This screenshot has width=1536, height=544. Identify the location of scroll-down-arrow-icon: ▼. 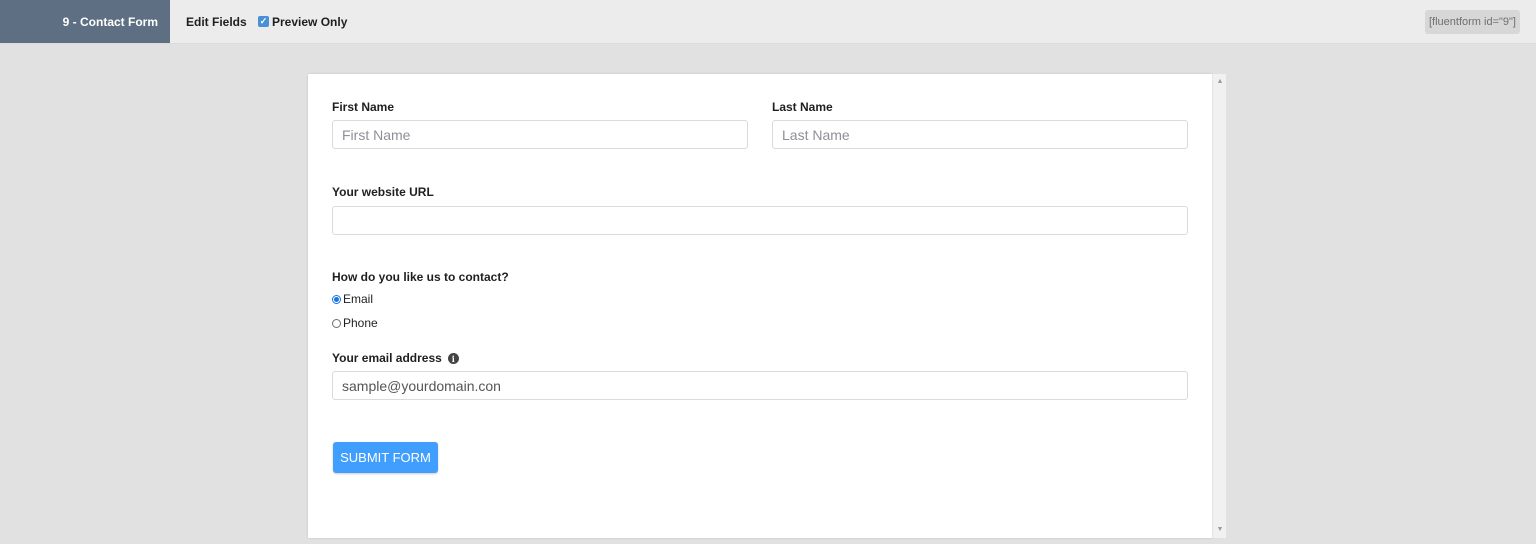
(1220, 530).